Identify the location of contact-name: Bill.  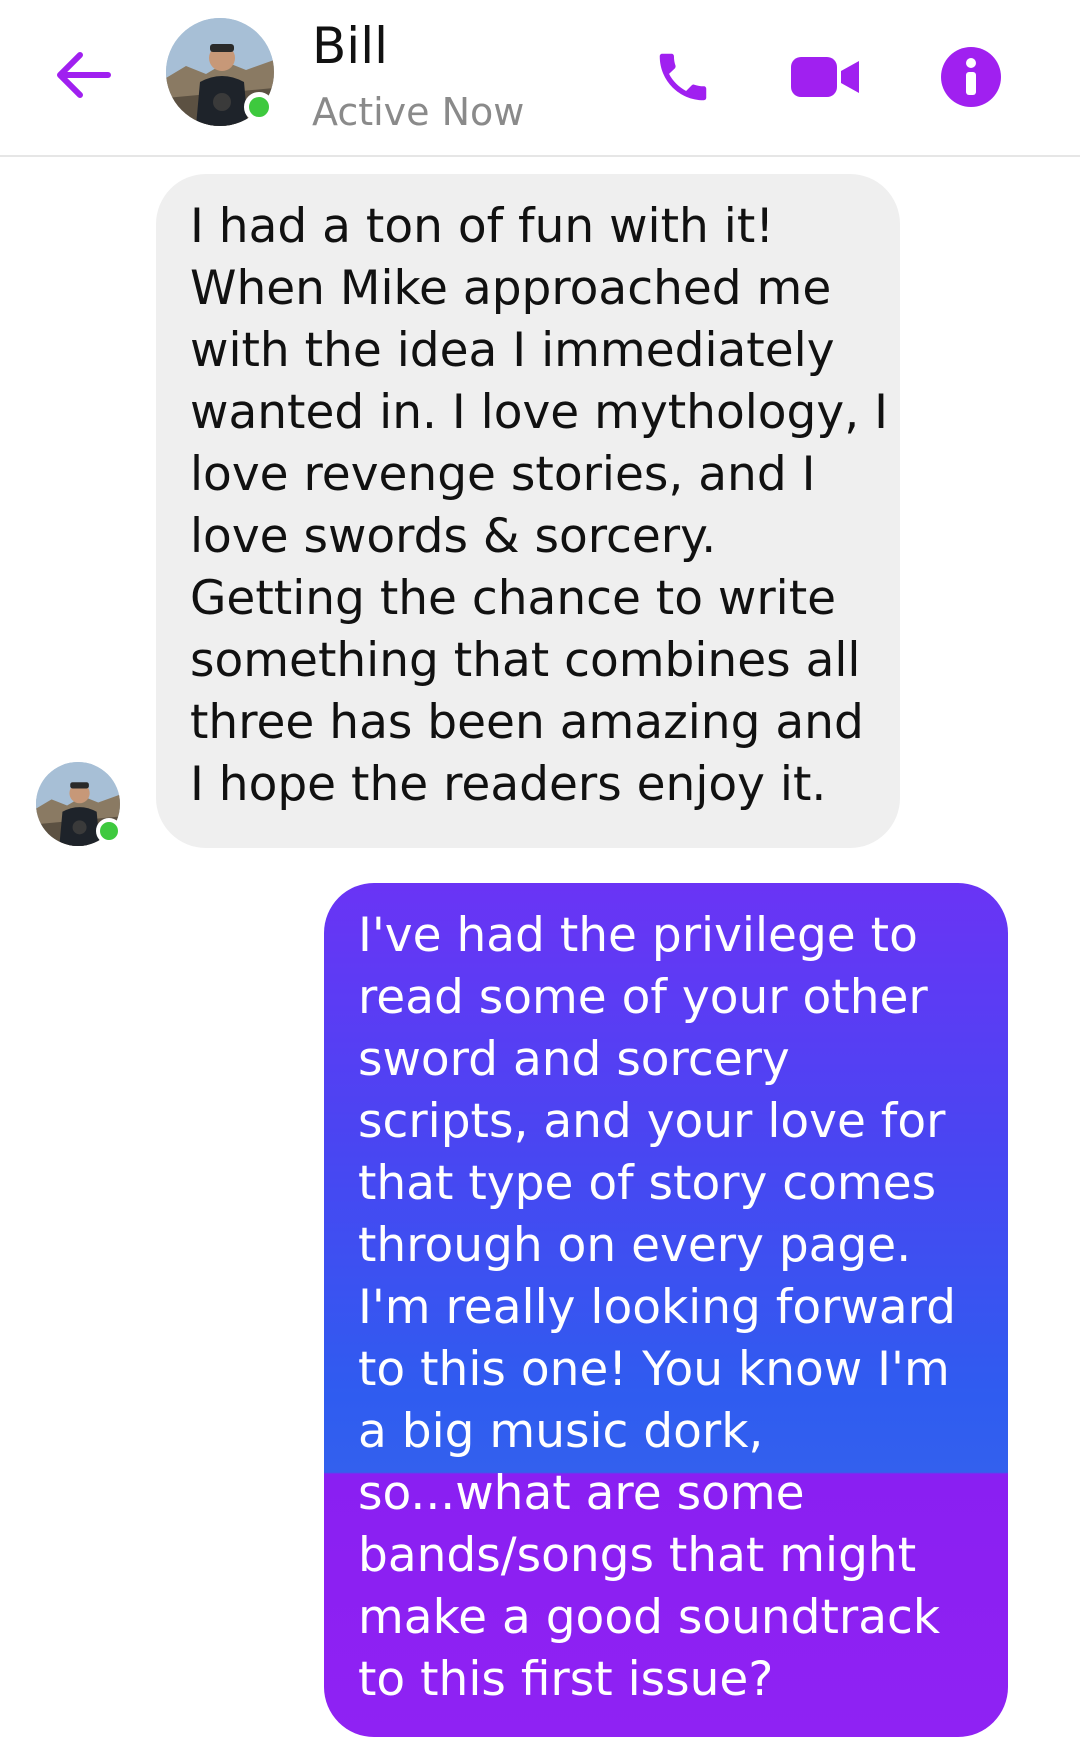
(350, 46).